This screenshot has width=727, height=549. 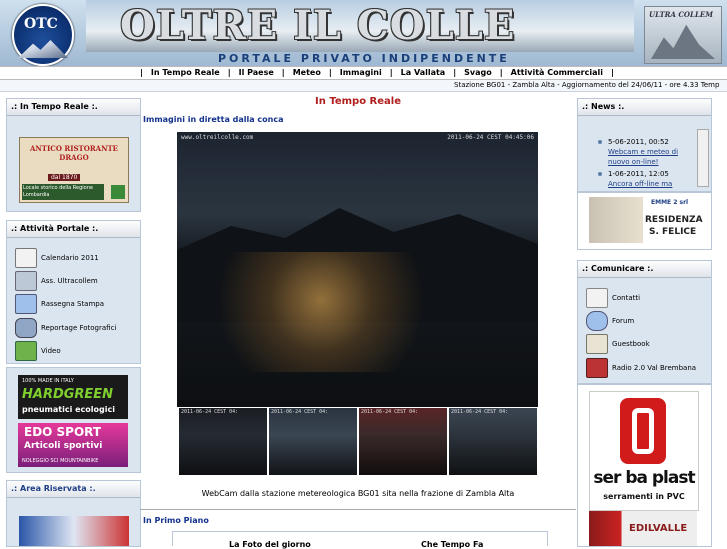 What do you see at coordinates (423, 73) in the screenshot?
I see `nav-item-vallata: La Vallata` at bounding box center [423, 73].